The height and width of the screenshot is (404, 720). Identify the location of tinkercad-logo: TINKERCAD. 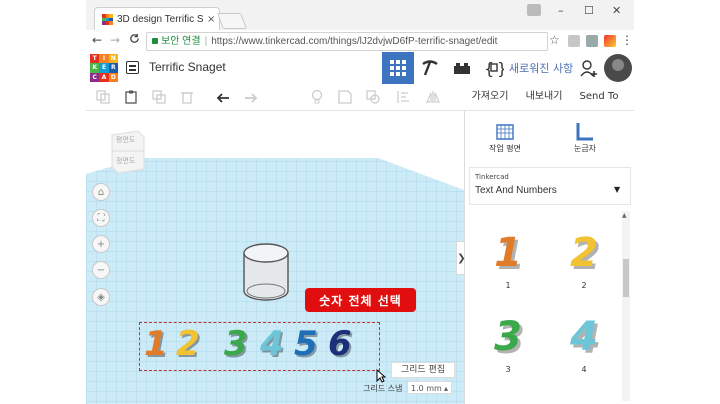
(104, 68).